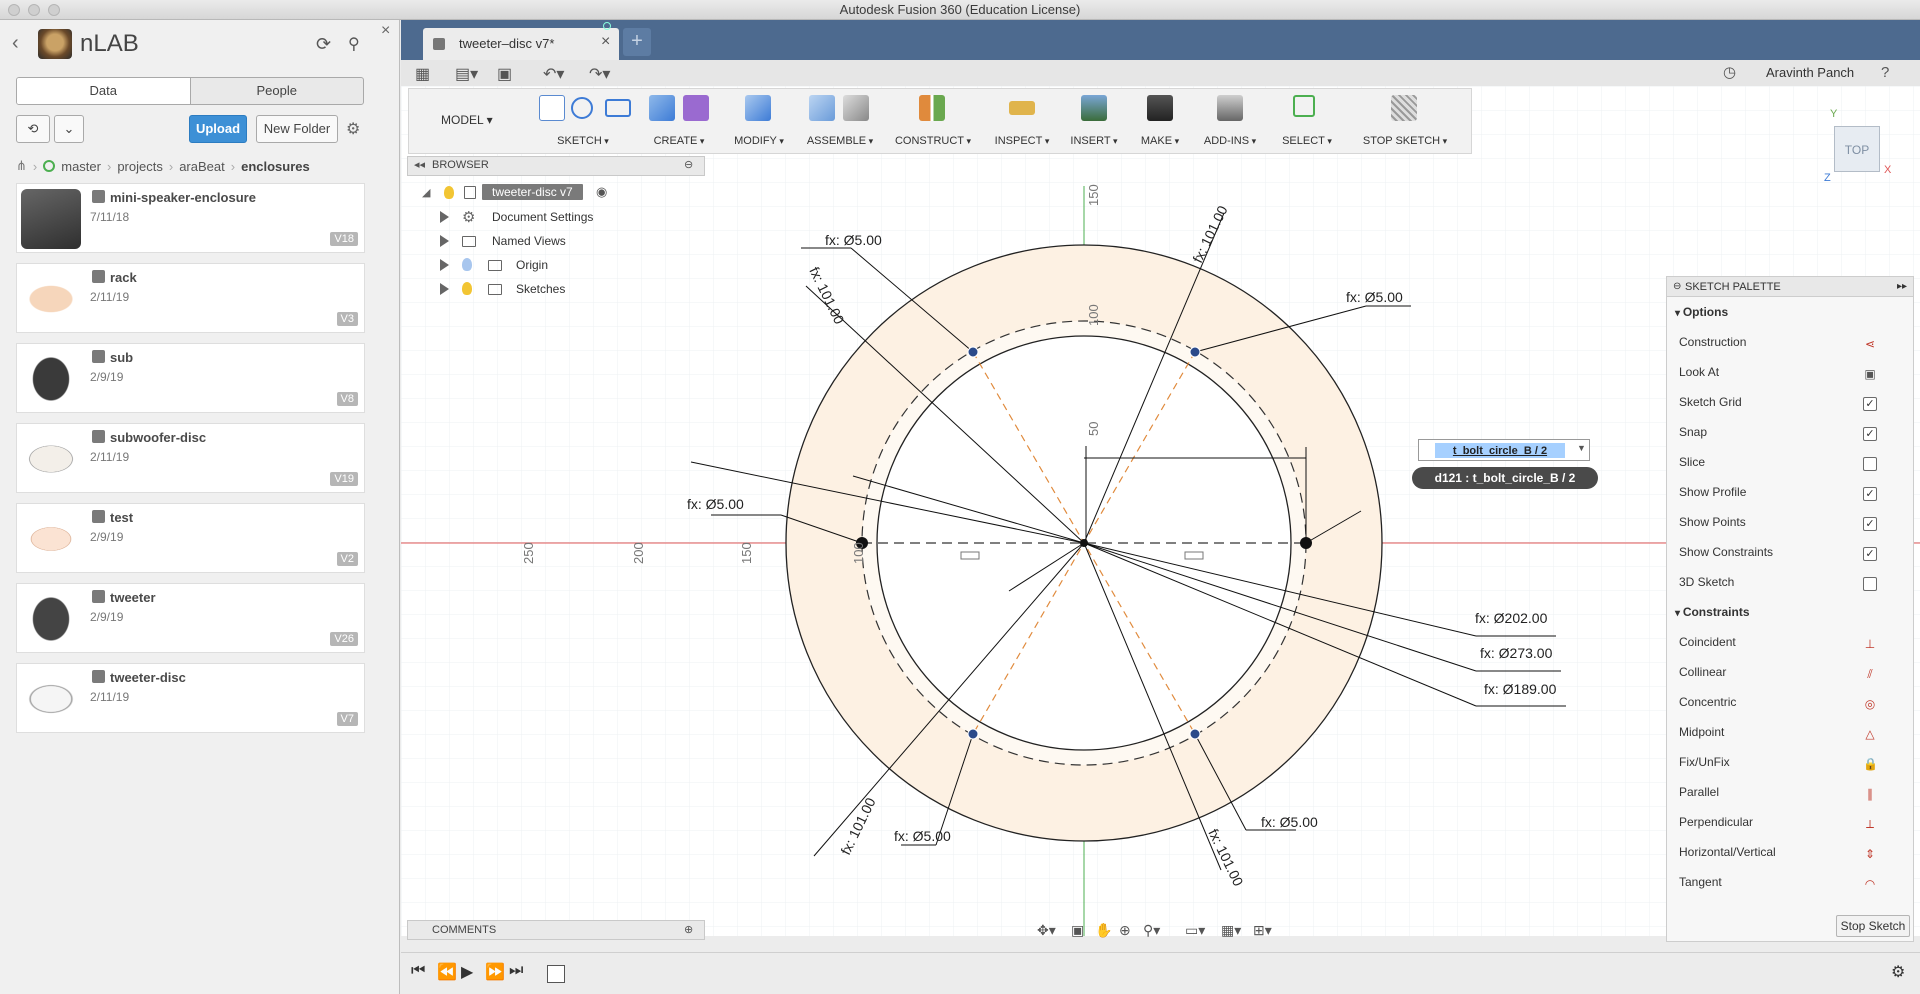  Describe the element at coordinates (1789, 736) in the screenshot. I see `constraint-midpoint: Midpoint △` at that location.